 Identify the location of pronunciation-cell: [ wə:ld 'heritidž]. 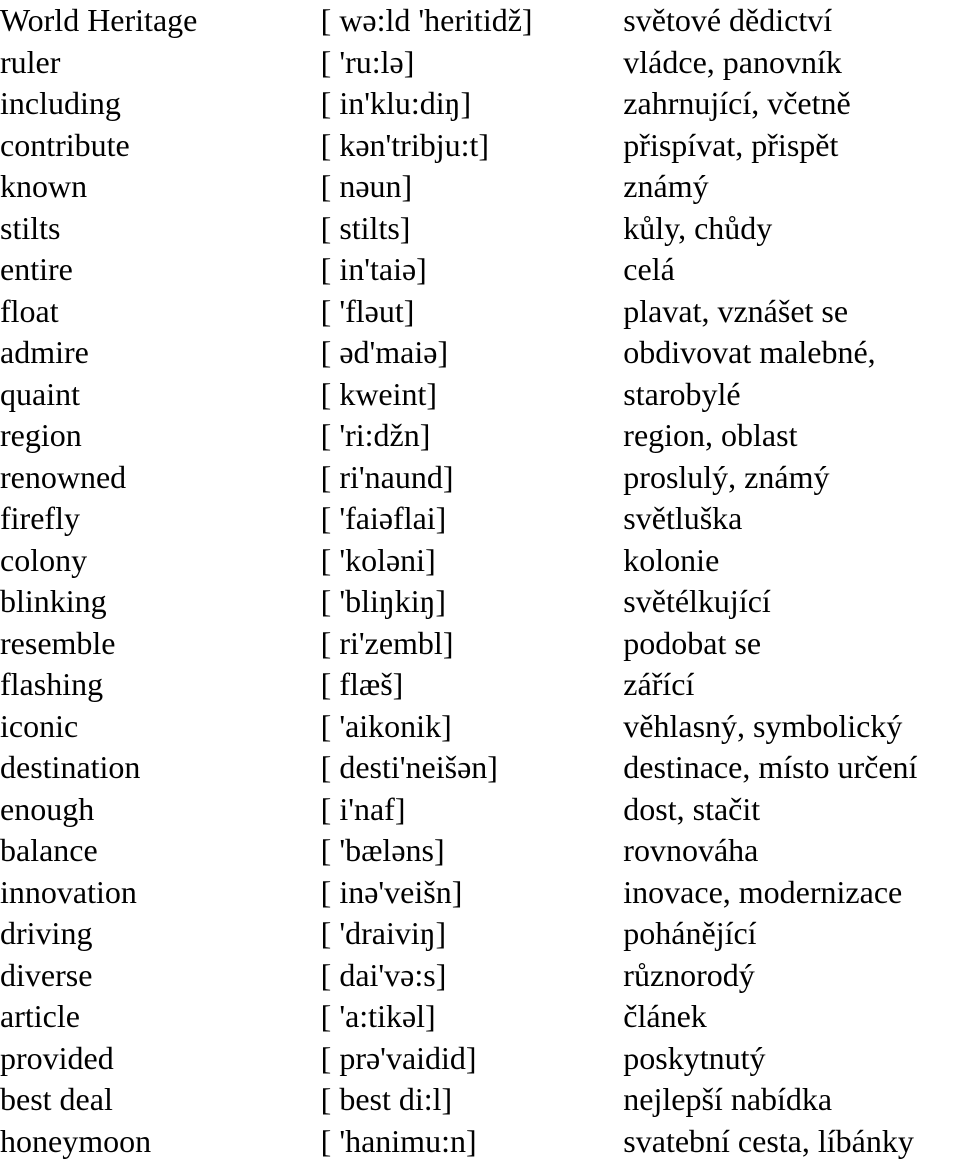
(472, 21).